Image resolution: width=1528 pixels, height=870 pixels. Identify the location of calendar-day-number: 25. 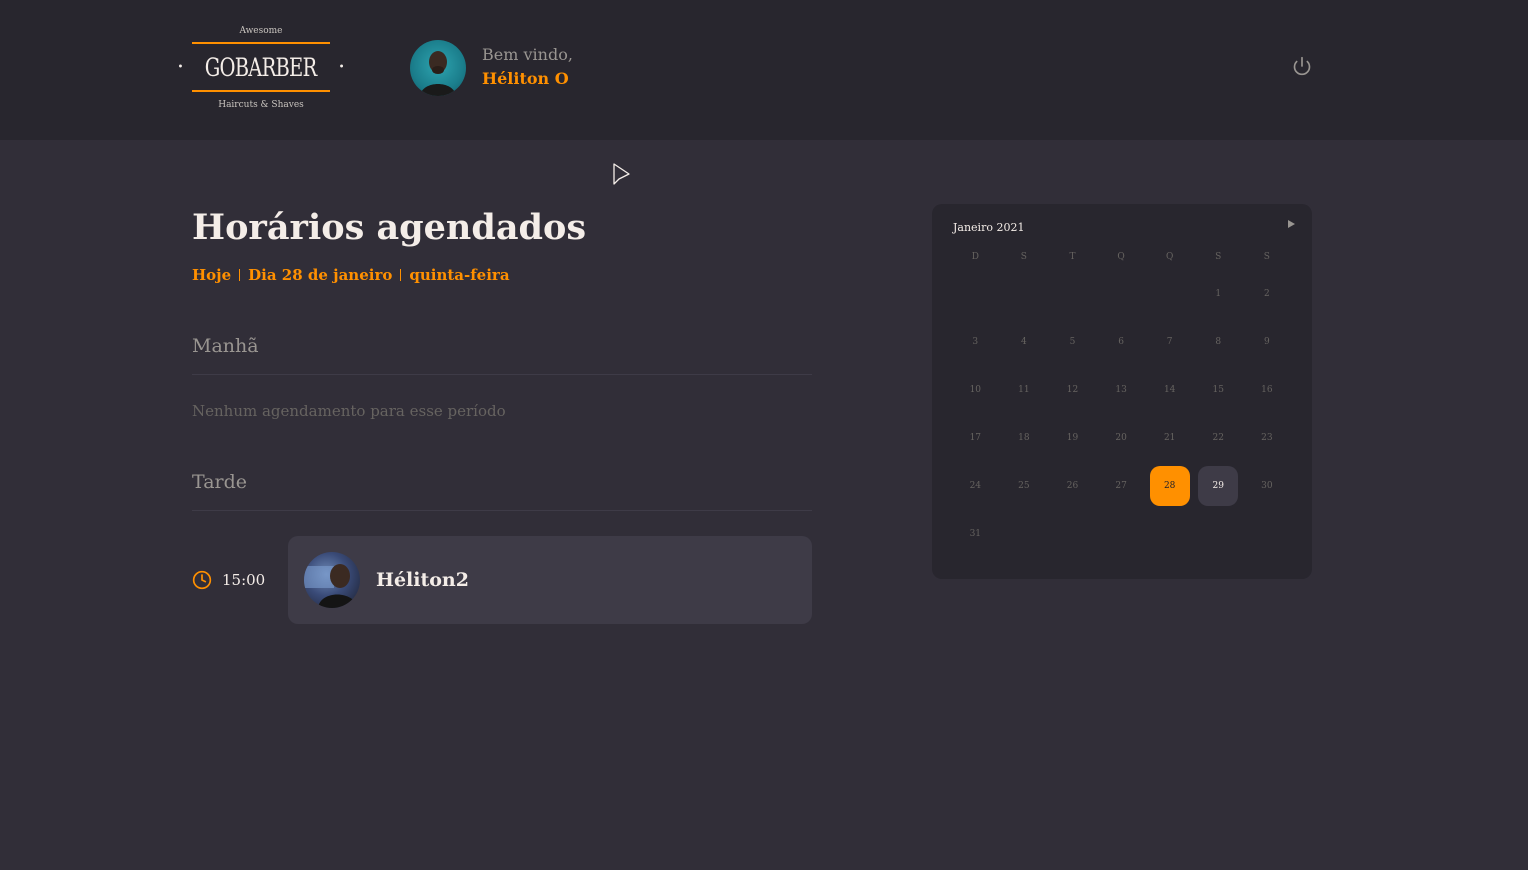
(1024, 486).